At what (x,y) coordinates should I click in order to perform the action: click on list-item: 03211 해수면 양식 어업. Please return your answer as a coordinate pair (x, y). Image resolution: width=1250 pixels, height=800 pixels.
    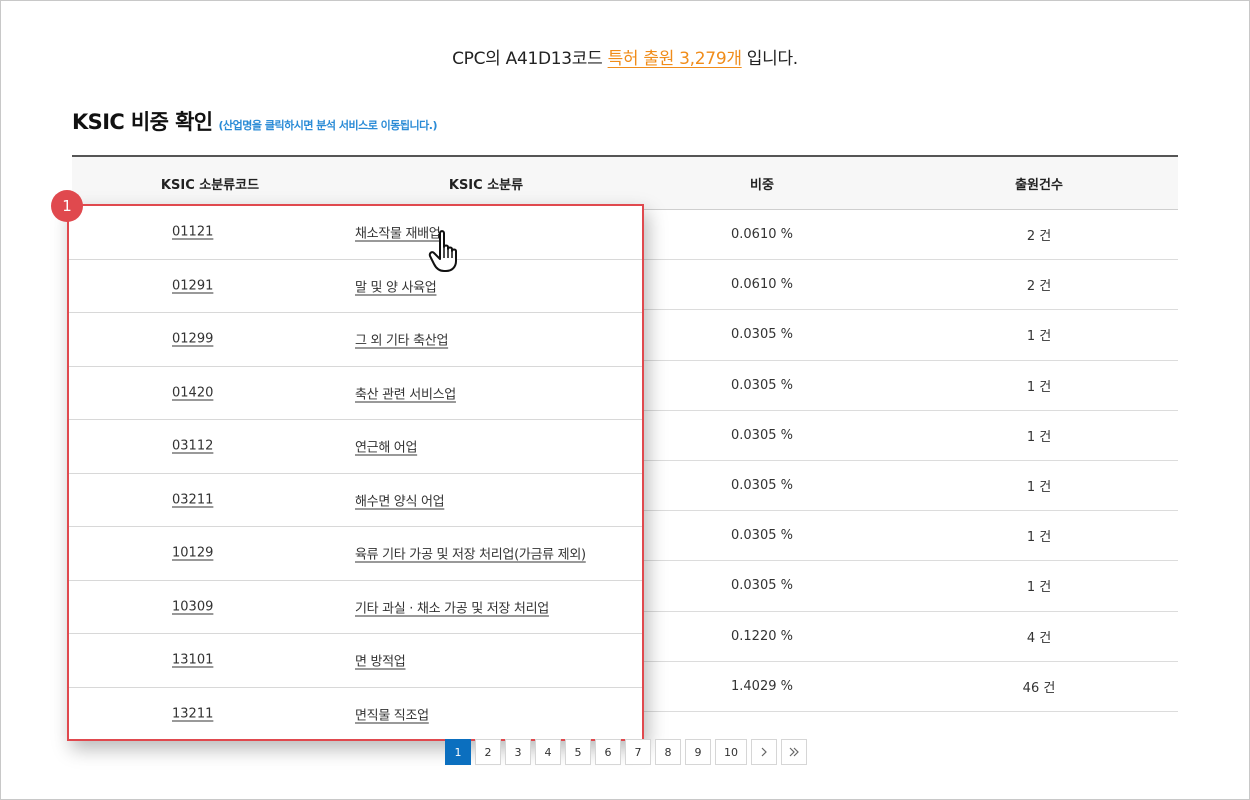
    Looking at the image, I should click on (355, 500).